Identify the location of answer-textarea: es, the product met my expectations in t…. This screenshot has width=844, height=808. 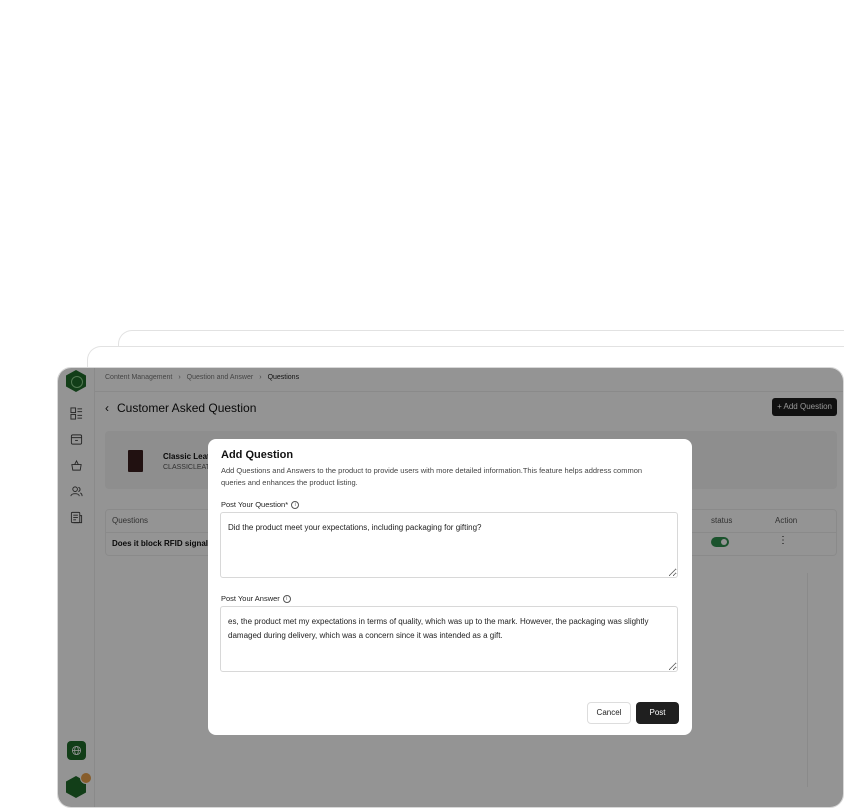
(449, 639).